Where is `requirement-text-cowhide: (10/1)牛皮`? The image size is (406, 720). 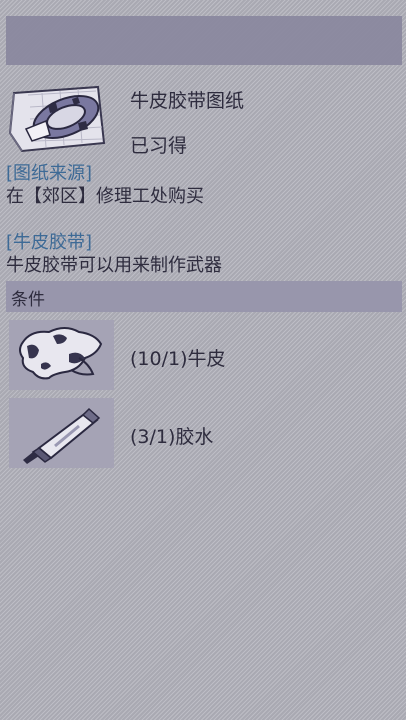
requirement-text-cowhide: (10/1)牛皮 is located at coordinates (178, 359).